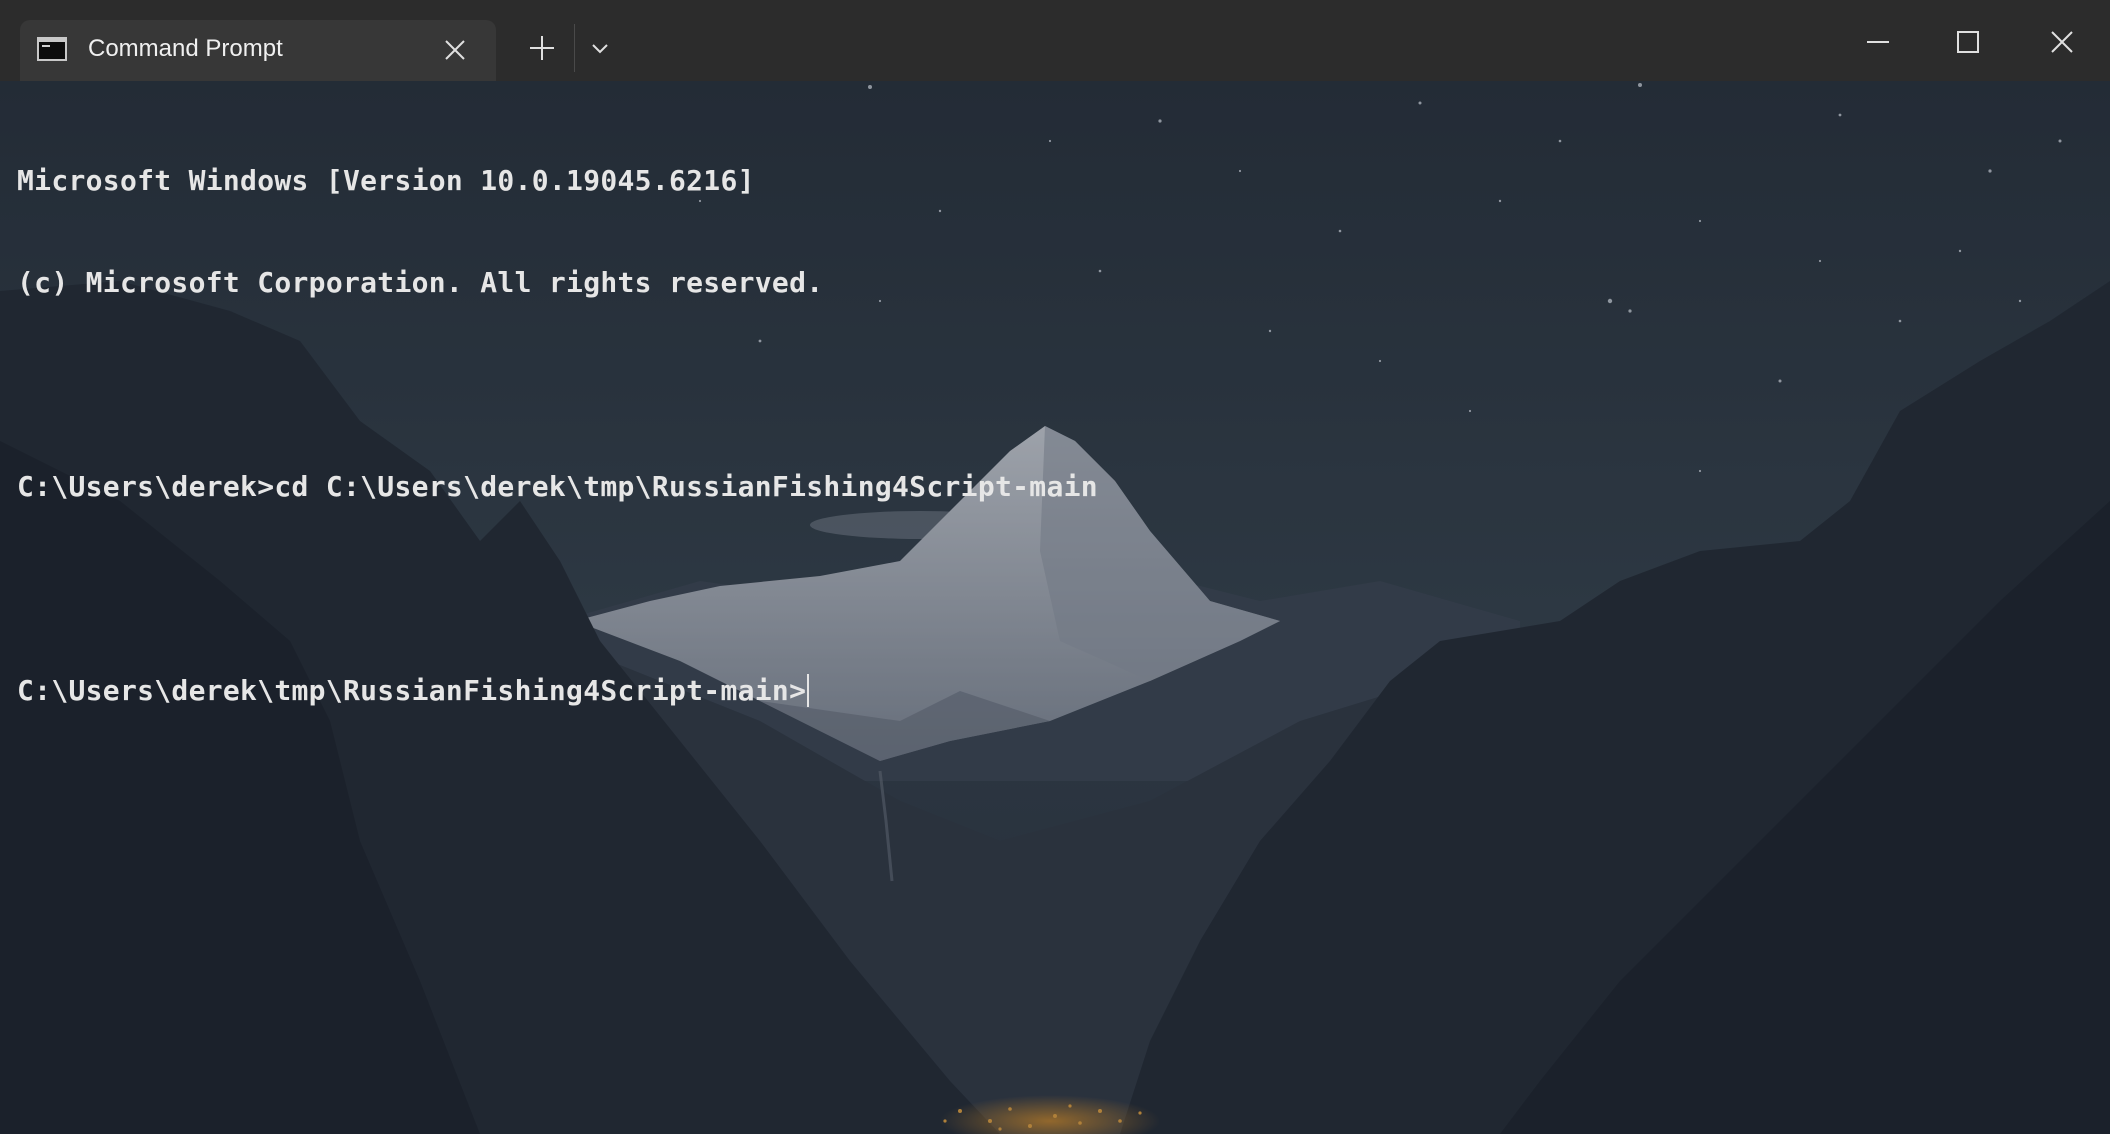 Image resolution: width=2110 pixels, height=1134 pixels. I want to click on maximize-button, so click(1968, 42).